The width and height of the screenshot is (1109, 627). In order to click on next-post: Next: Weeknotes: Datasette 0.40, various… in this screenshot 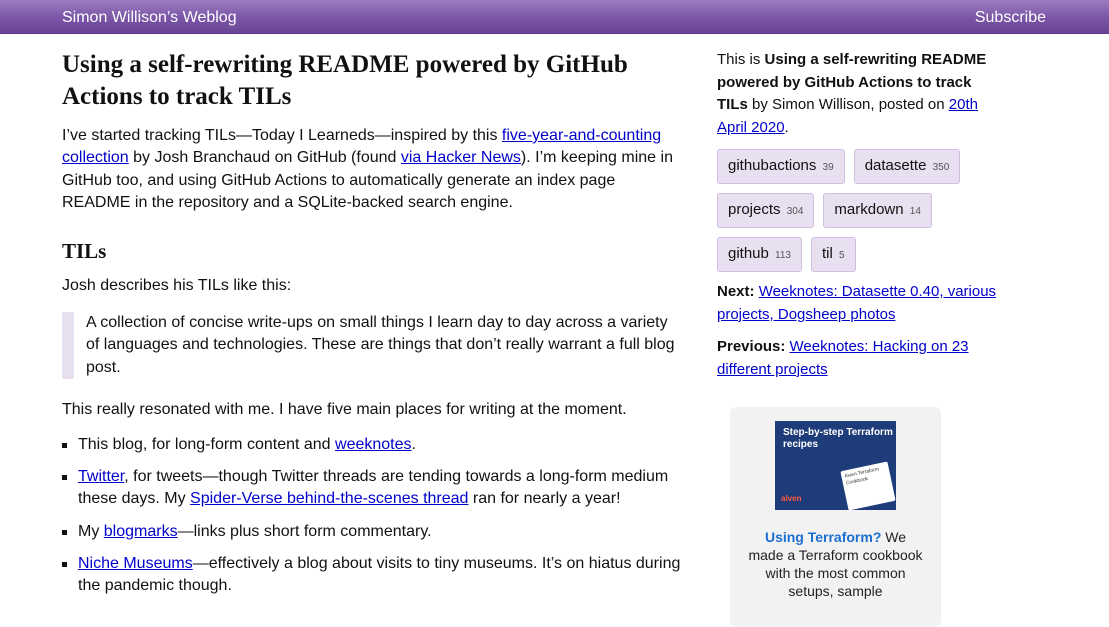, I will do `click(859, 303)`.